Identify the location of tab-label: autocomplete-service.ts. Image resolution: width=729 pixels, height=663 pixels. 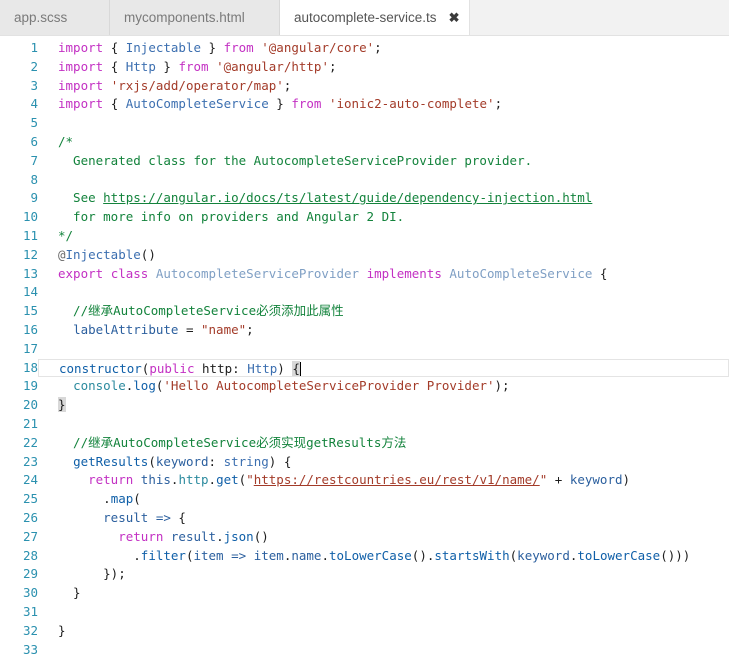
(365, 17).